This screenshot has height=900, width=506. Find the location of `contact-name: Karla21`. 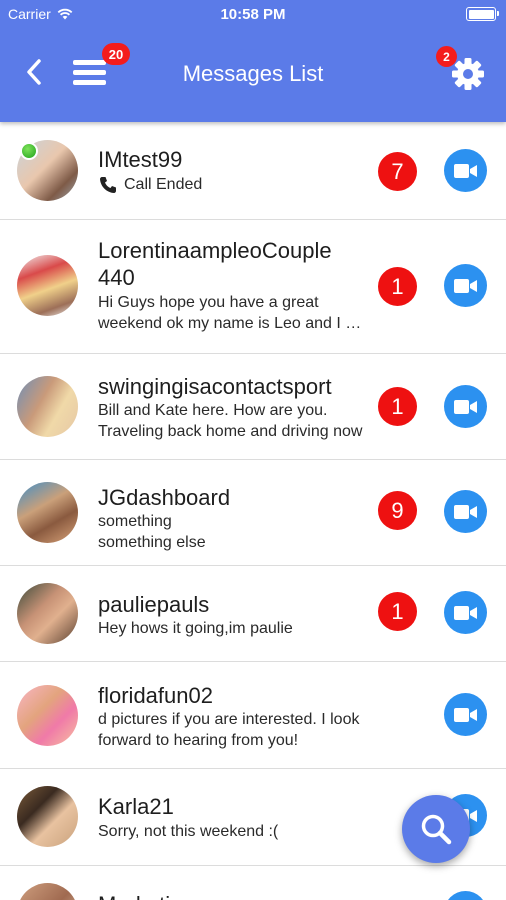

contact-name: Karla21 is located at coordinates (136, 806).